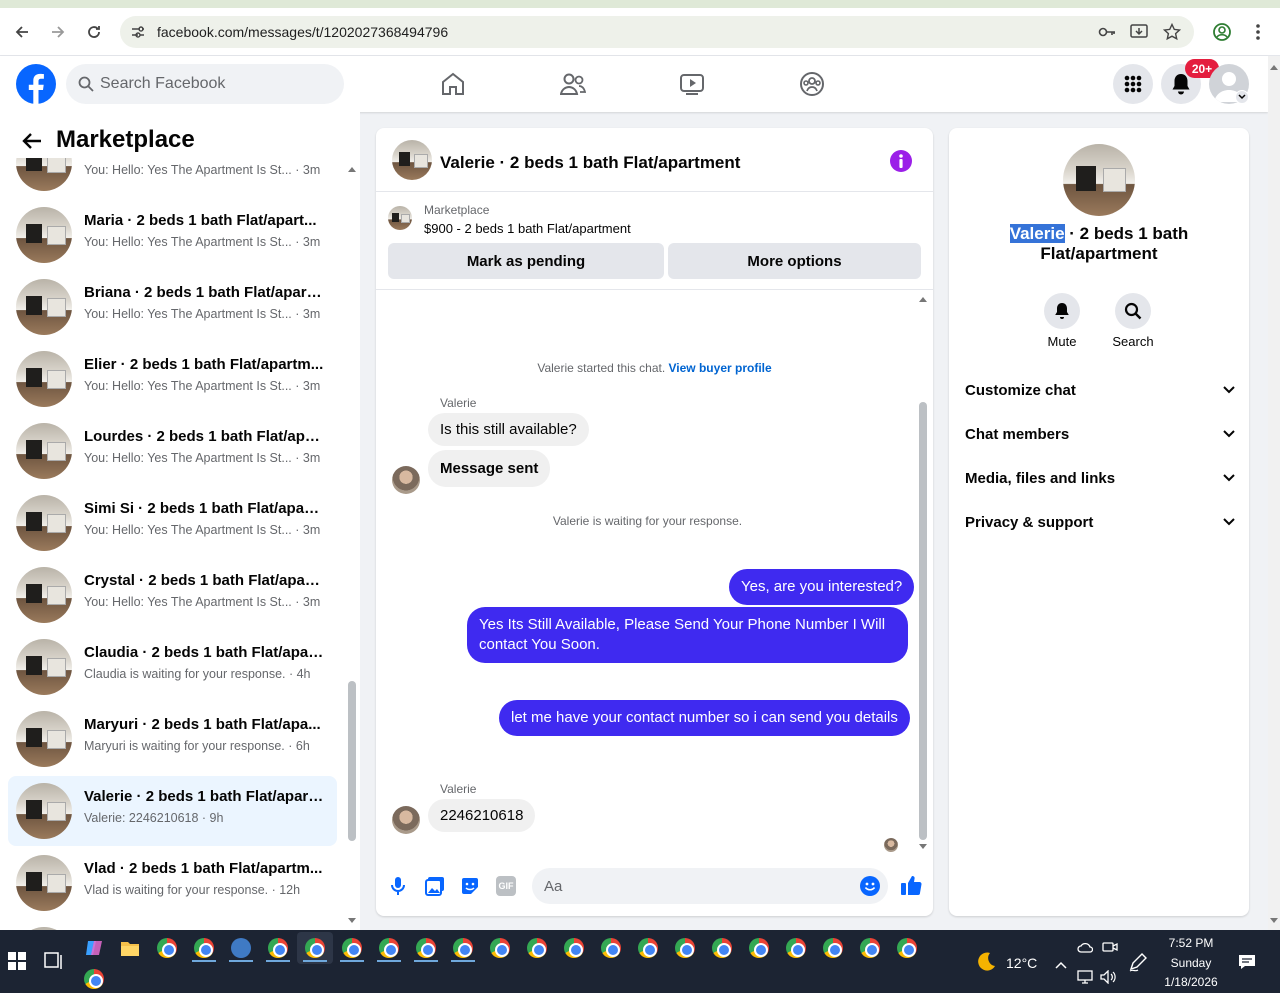 The height and width of the screenshot is (993, 1280). I want to click on app-taskbar-icon, so click(241, 948).